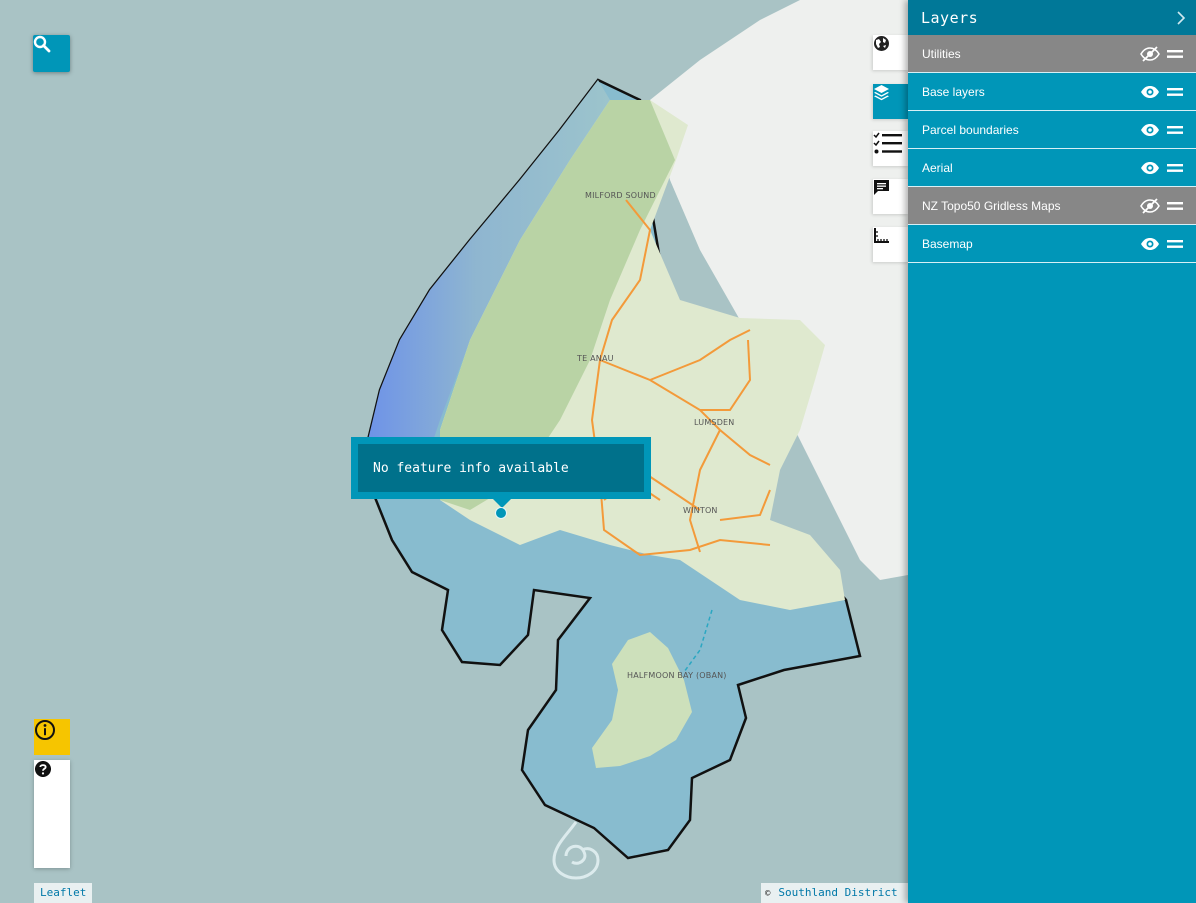 This screenshot has height=903, width=1196. What do you see at coordinates (970, 129) in the screenshot?
I see `layer-label: Parcel boundaries` at bounding box center [970, 129].